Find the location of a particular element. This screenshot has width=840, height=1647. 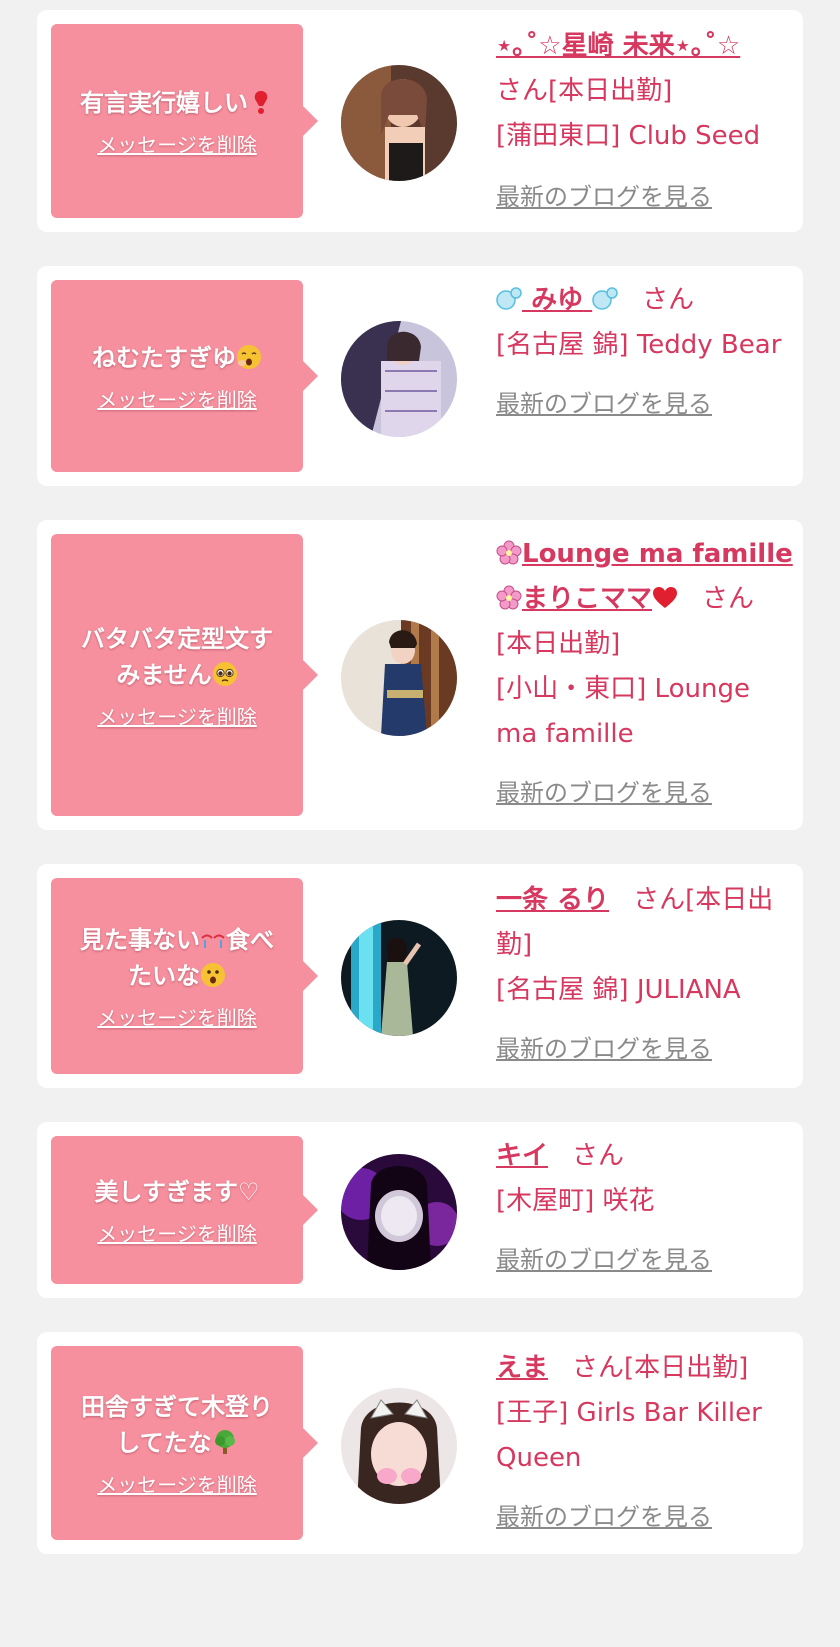

message-bubble: 見た事ない 食べ たいな メッセージを削除 is located at coordinates (184, 976).